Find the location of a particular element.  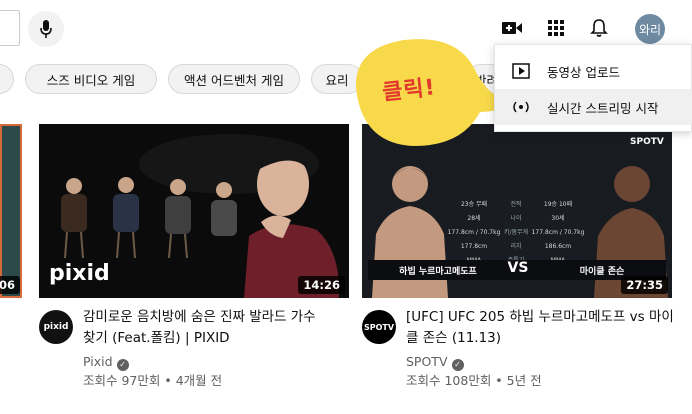

video-meta: 조회수 97만회 • 4개월 전 is located at coordinates (153, 380).